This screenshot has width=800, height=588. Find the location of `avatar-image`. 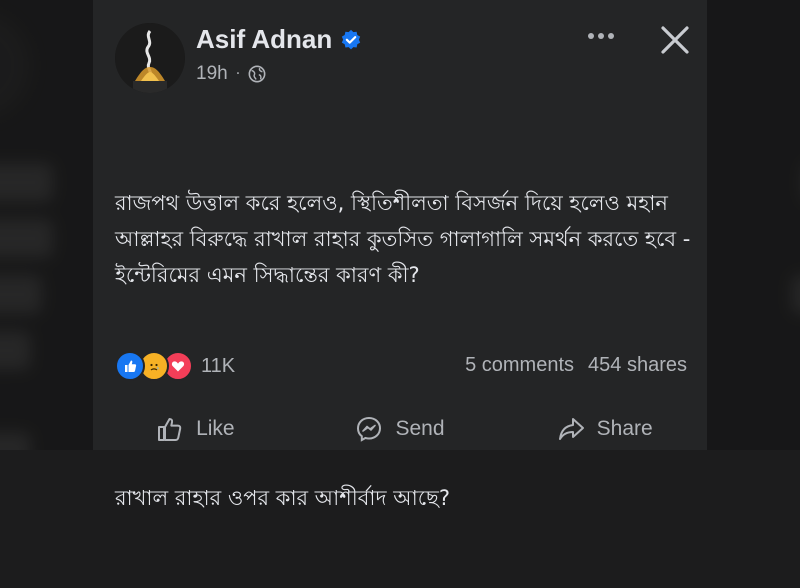

avatar-image is located at coordinates (150, 58).